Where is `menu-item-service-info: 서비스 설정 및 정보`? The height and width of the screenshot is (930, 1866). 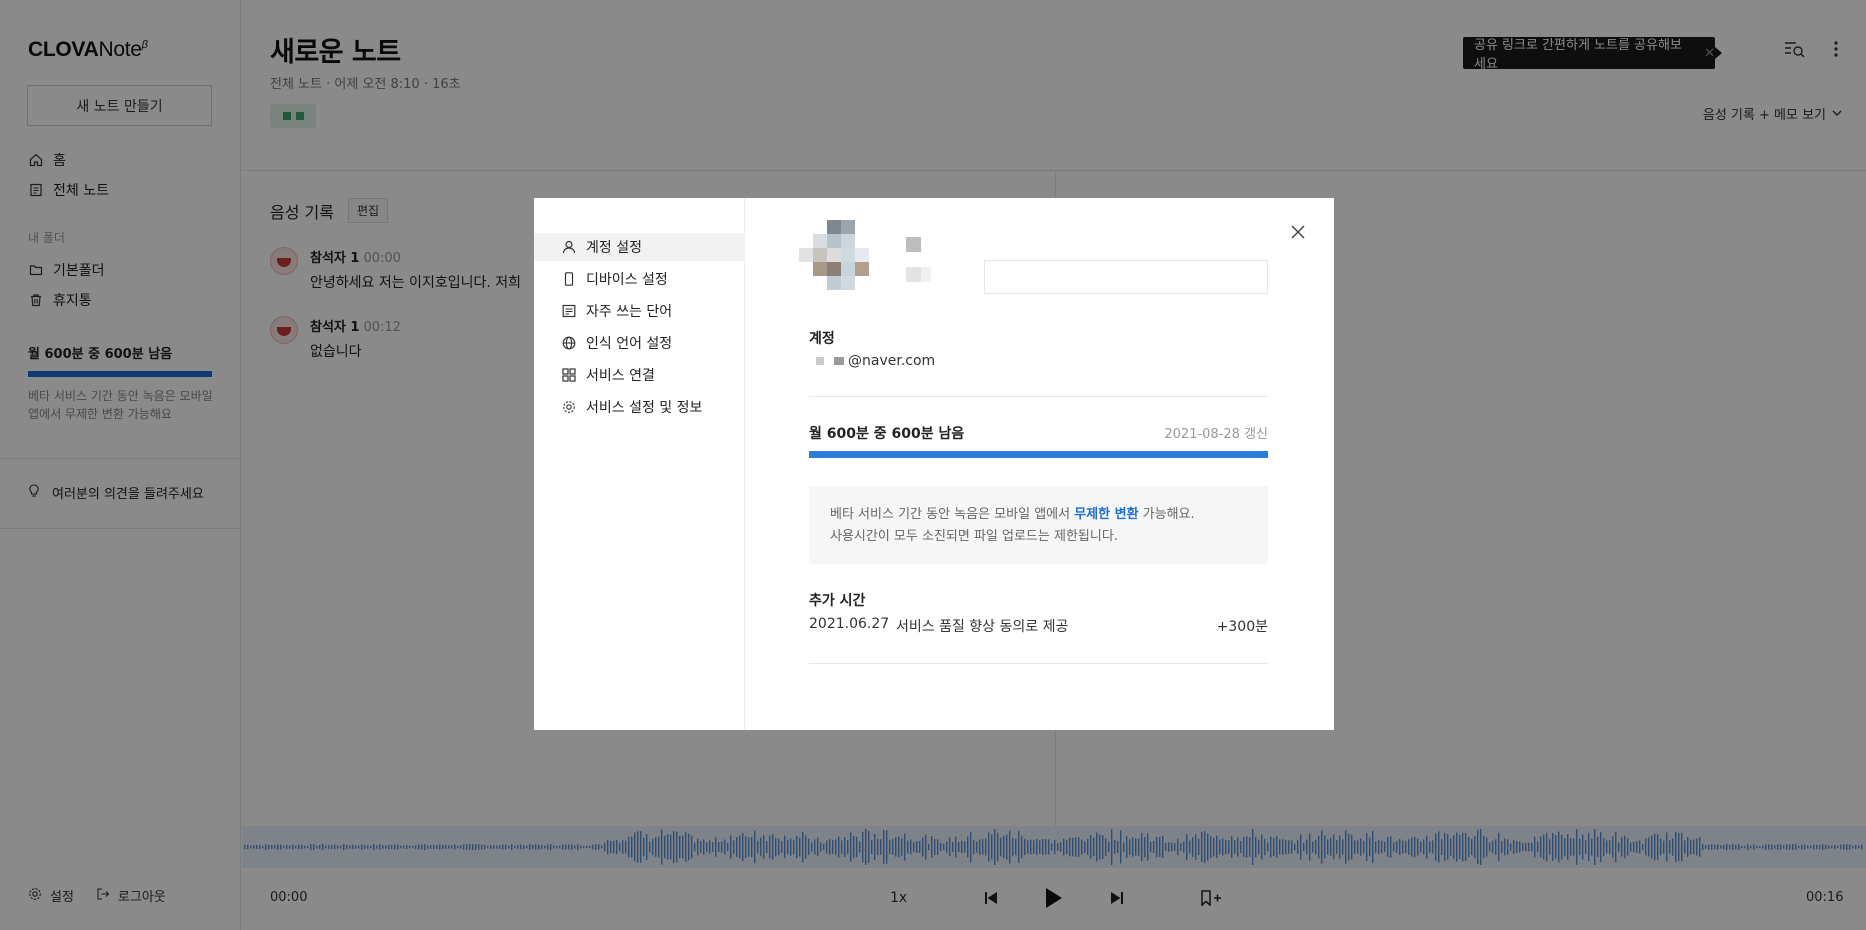
menu-item-service-info: 서비스 설정 및 정보 is located at coordinates (639, 407).